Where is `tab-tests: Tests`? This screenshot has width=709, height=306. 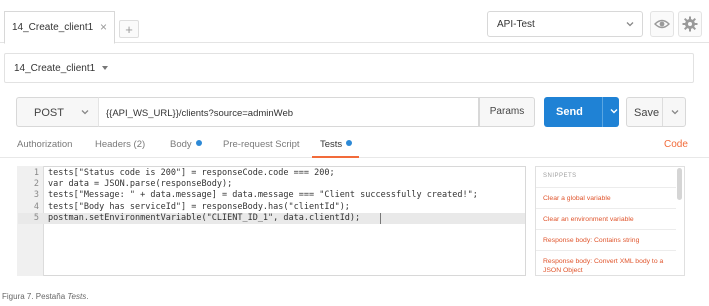 tab-tests: Tests is located at coordinates (336, 144).